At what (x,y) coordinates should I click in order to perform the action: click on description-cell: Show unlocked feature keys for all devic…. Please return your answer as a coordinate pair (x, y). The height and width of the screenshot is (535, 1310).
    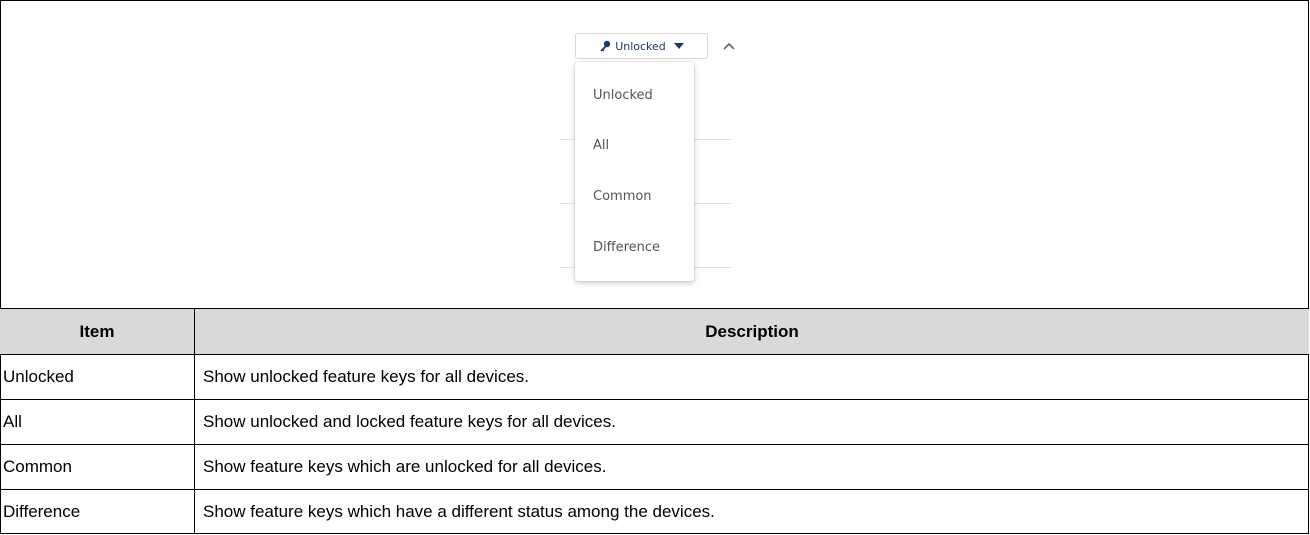
    Looking at the image, I should click on (366, 376).